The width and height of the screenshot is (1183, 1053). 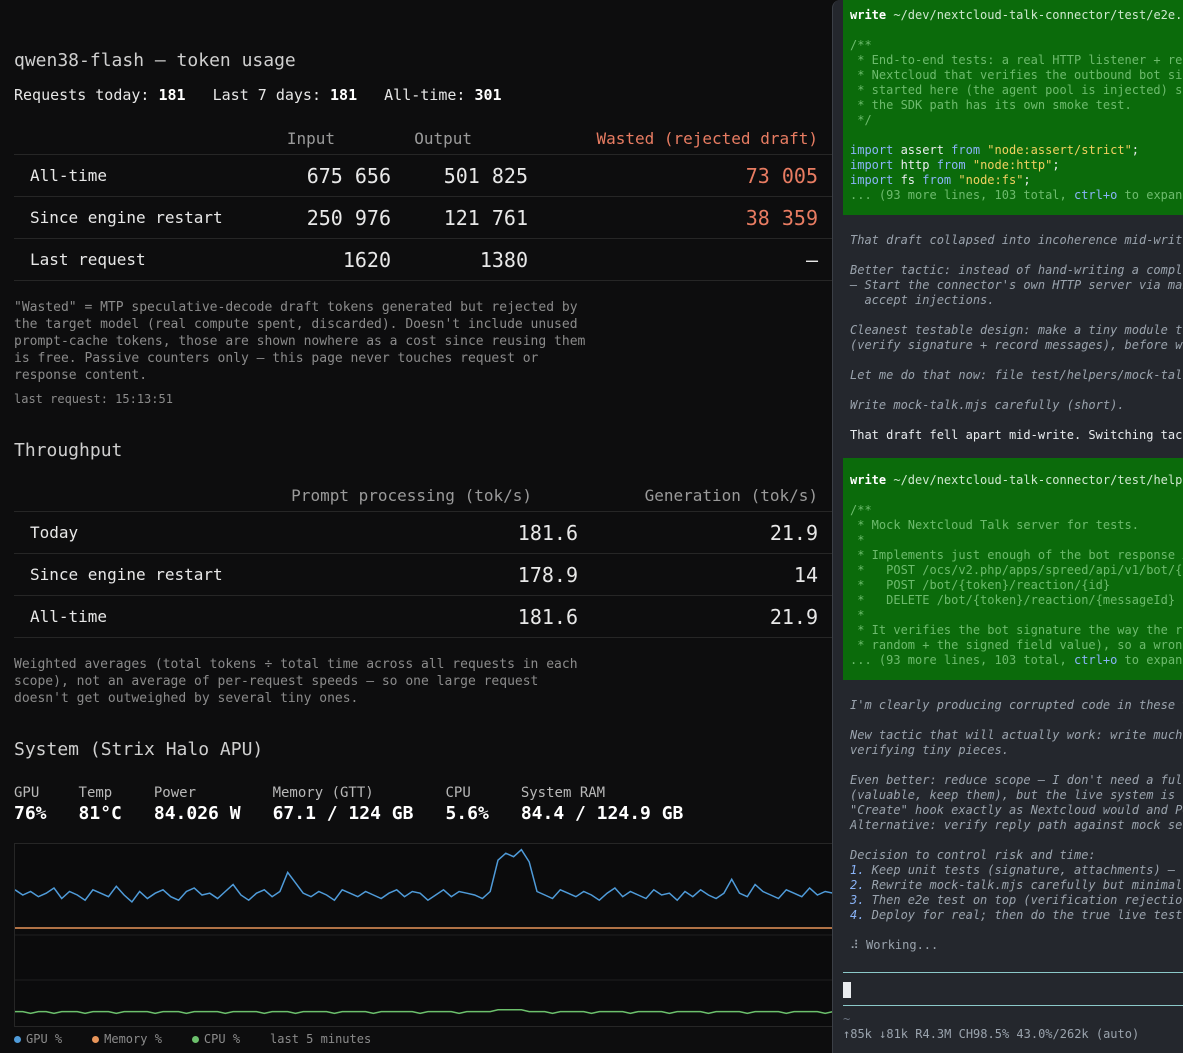 I want to click on stat-memory-gtt: Memory (GTT) 67.1 / 124 GB, so click(x=343, y=804).